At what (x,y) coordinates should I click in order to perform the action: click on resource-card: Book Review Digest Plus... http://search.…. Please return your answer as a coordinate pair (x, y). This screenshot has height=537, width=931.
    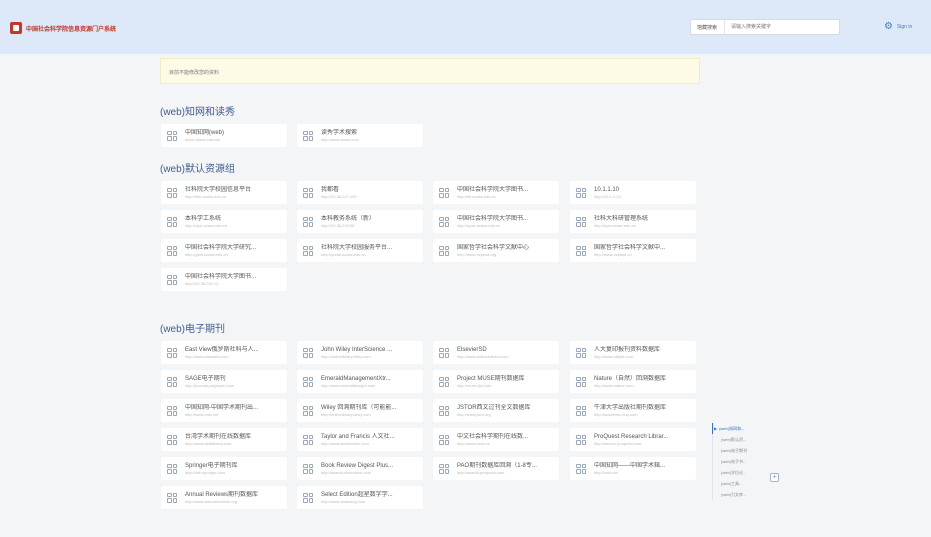
    Looking at the image, I should click on (360, 468).